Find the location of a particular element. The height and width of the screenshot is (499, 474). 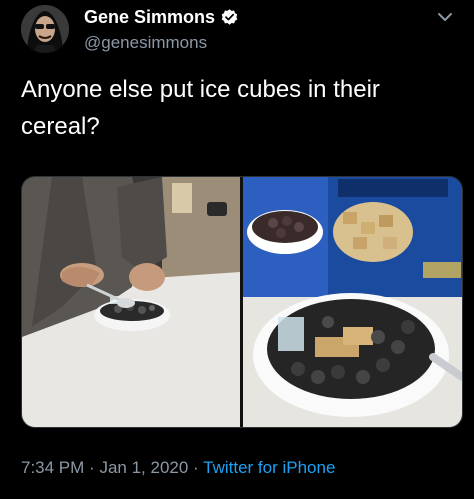

author-name-row: Gene Simmons is located at coordinates (161, 17).